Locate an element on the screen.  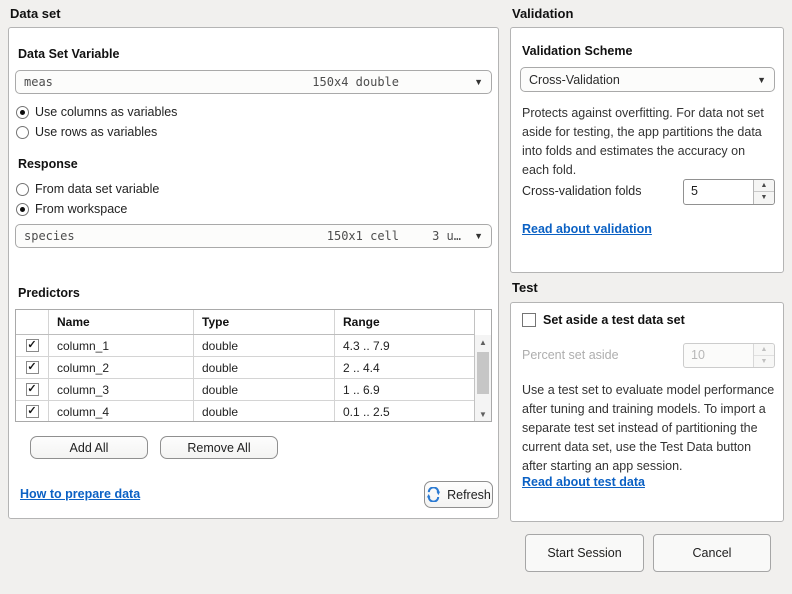
header-range: Range is located at coordinates (361, 322).